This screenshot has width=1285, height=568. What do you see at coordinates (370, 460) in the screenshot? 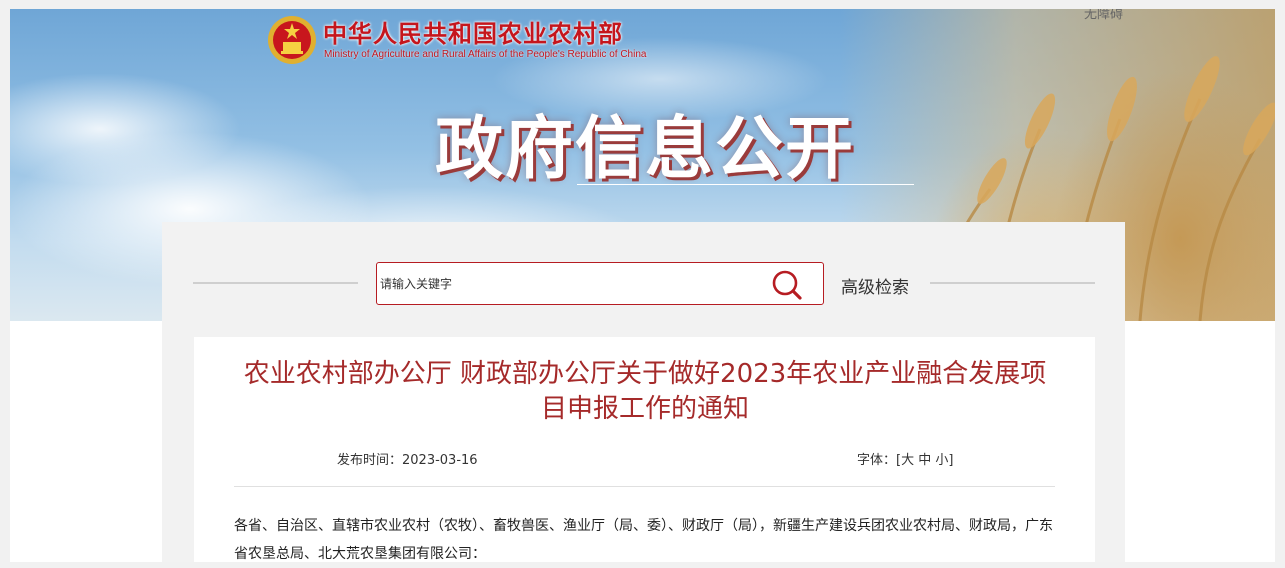
I see `publish-date-label: 发布时间：` at bounding box center [370, 460].